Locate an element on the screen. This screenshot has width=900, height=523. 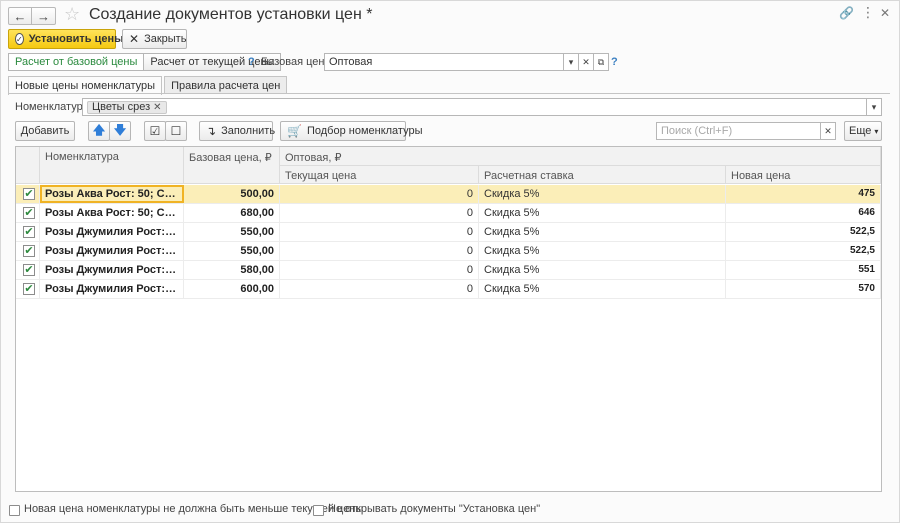
tab-price-rules: Правила расчета цен is located at coordinates (226, 85).